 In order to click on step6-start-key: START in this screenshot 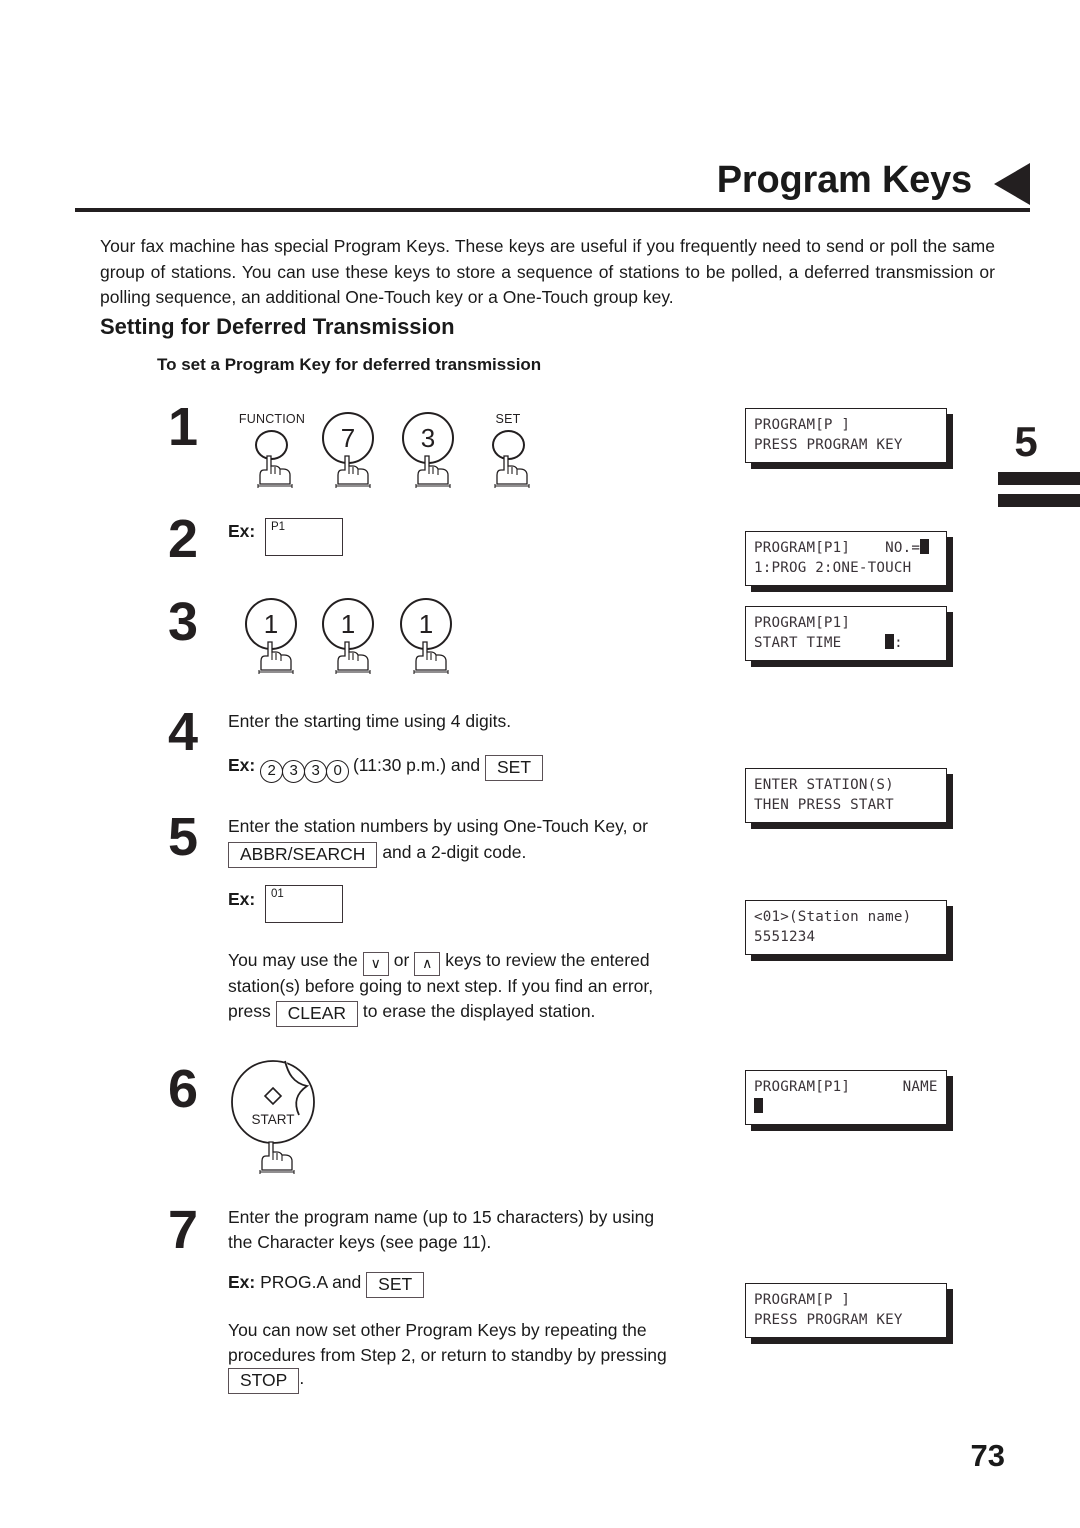, I will do `click(273, 1116)`.